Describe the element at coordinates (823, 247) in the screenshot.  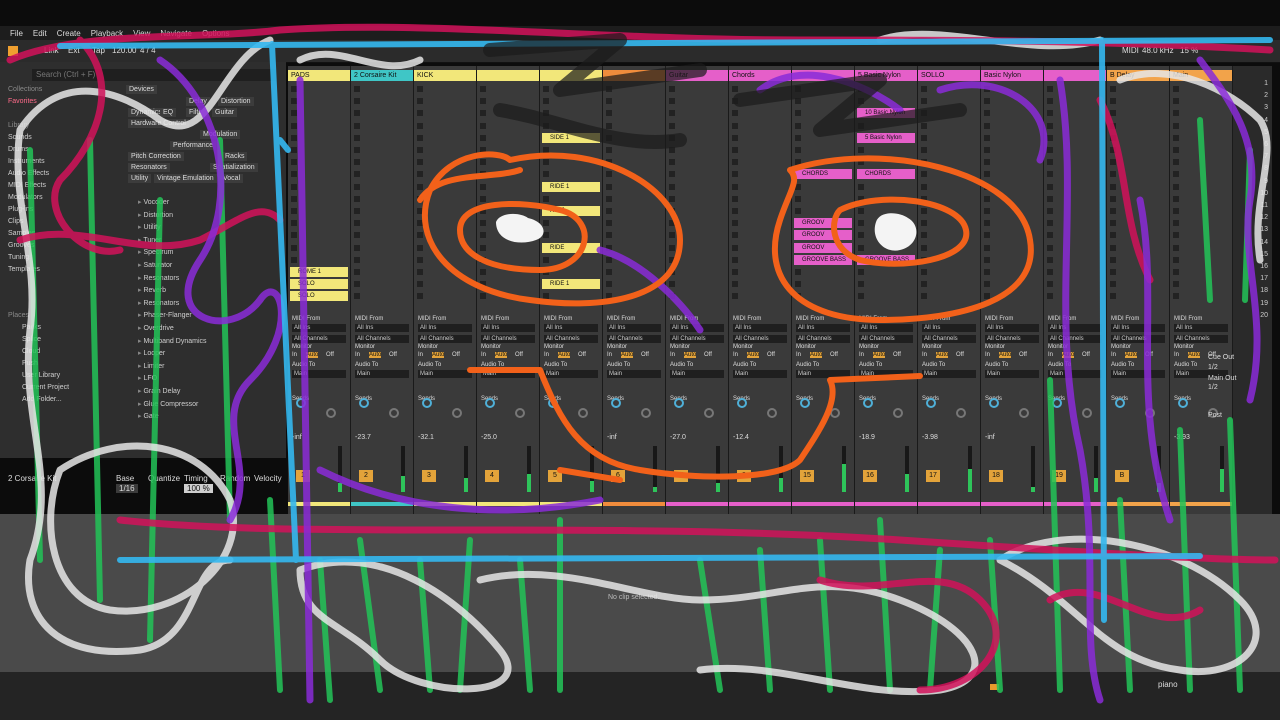
I see `clip: GROOV` at that location.